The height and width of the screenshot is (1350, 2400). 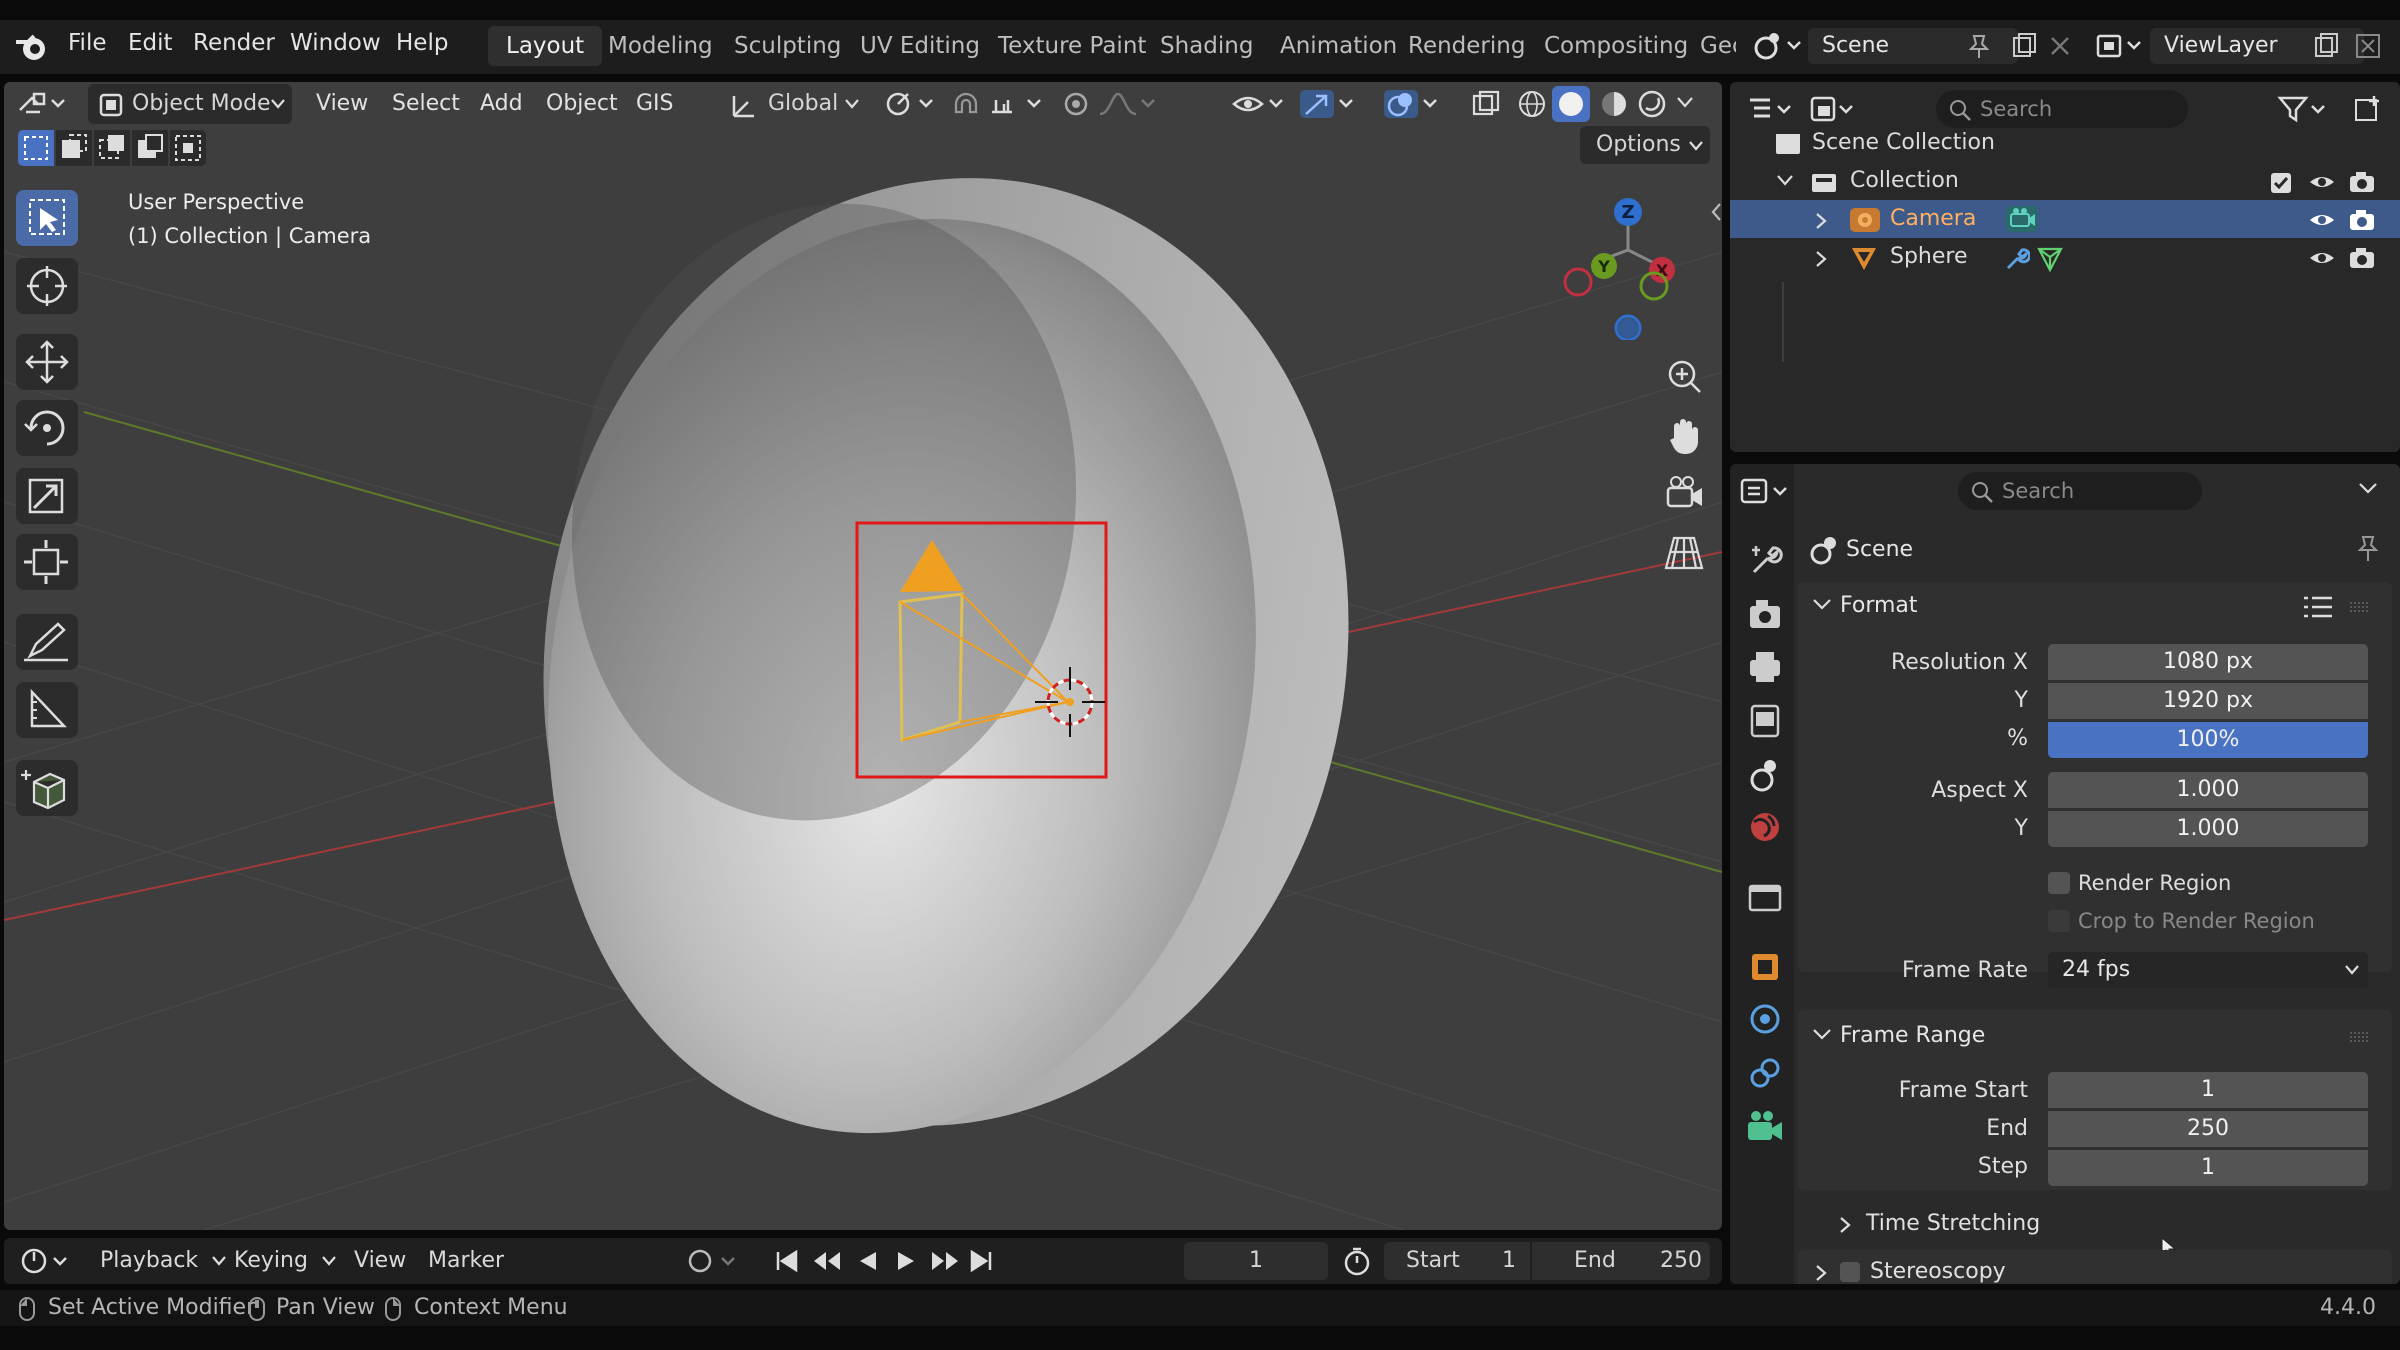 I want to click on options-dropdown: Options, so click(x=1645, y=145).